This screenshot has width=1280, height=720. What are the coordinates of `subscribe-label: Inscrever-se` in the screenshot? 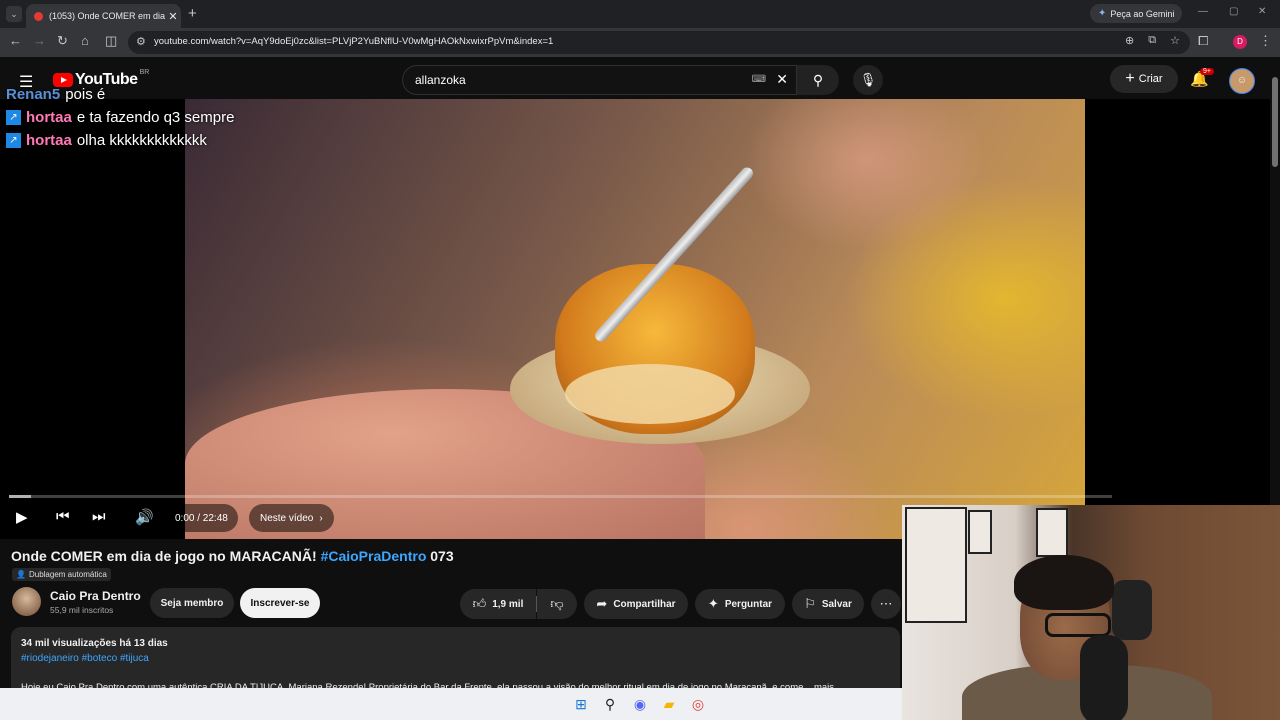 It's located at (280, 603).